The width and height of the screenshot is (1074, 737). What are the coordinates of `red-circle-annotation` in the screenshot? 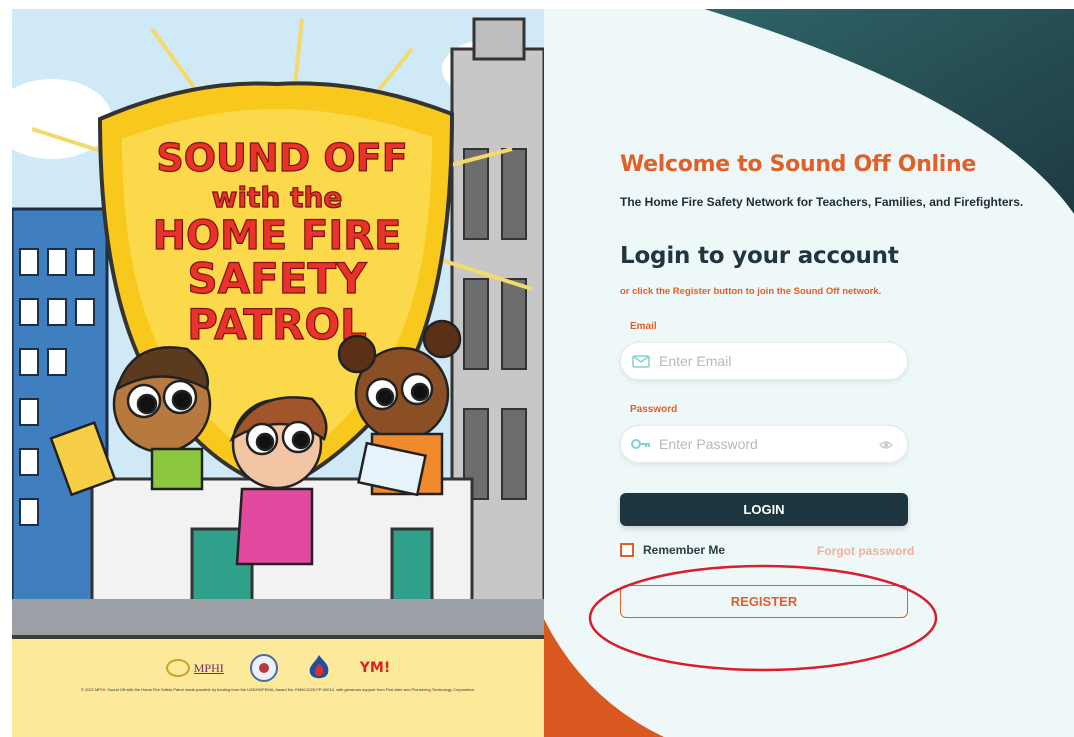 It's located at (763, 618).